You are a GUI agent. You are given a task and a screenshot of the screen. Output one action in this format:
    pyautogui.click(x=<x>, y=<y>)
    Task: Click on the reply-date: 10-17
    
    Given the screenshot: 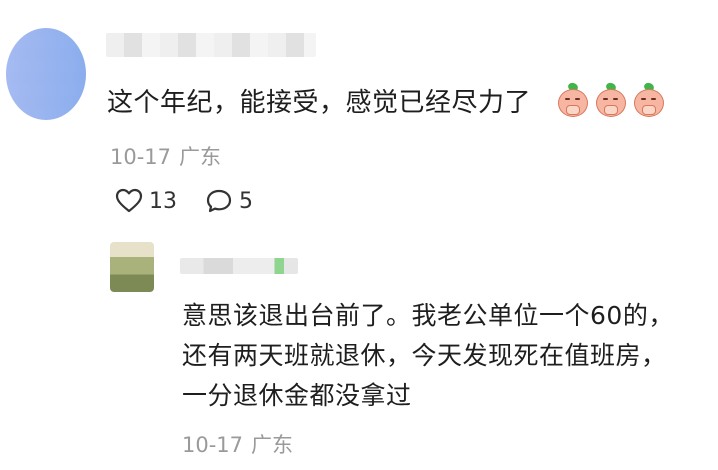 What is the action you would take?
    pyautogui.click(x=213, y=445)
    